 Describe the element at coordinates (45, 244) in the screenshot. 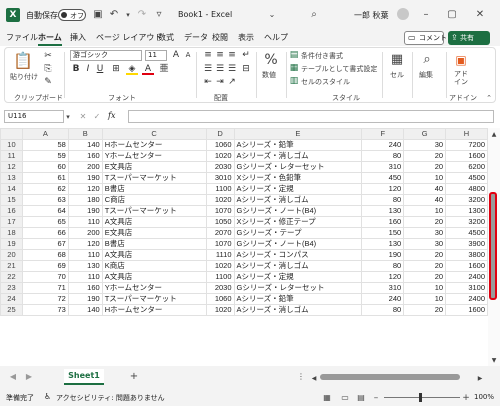

I see `cell: 67` at that location.